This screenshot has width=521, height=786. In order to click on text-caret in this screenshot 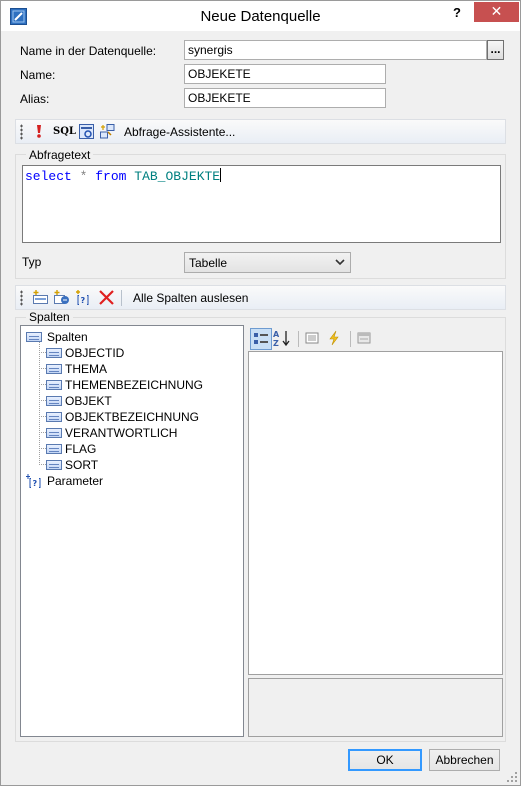, I will do `click(221, 175)`.